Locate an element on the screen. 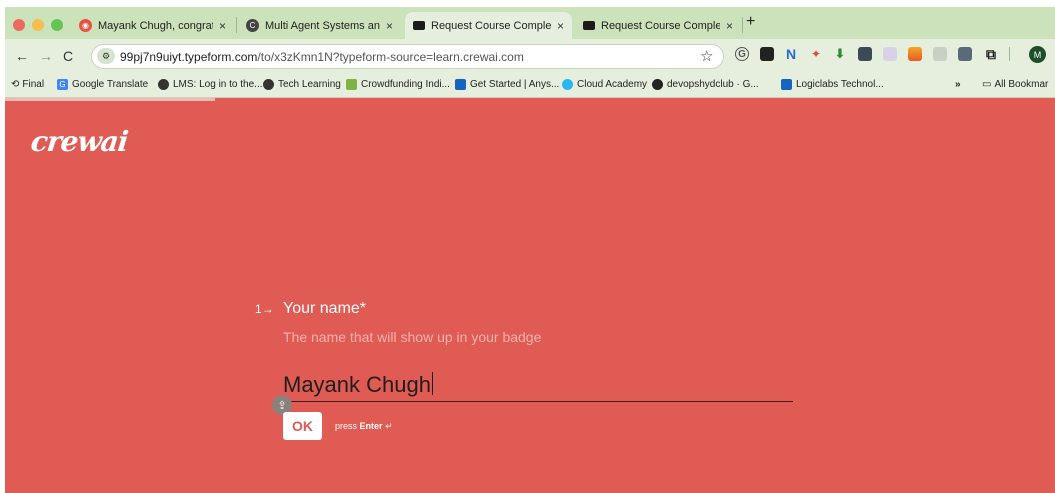 The image size is (1055, 493). tab-request-course-completion-active: Request Course Completion × is located at coordinates (488, 25).